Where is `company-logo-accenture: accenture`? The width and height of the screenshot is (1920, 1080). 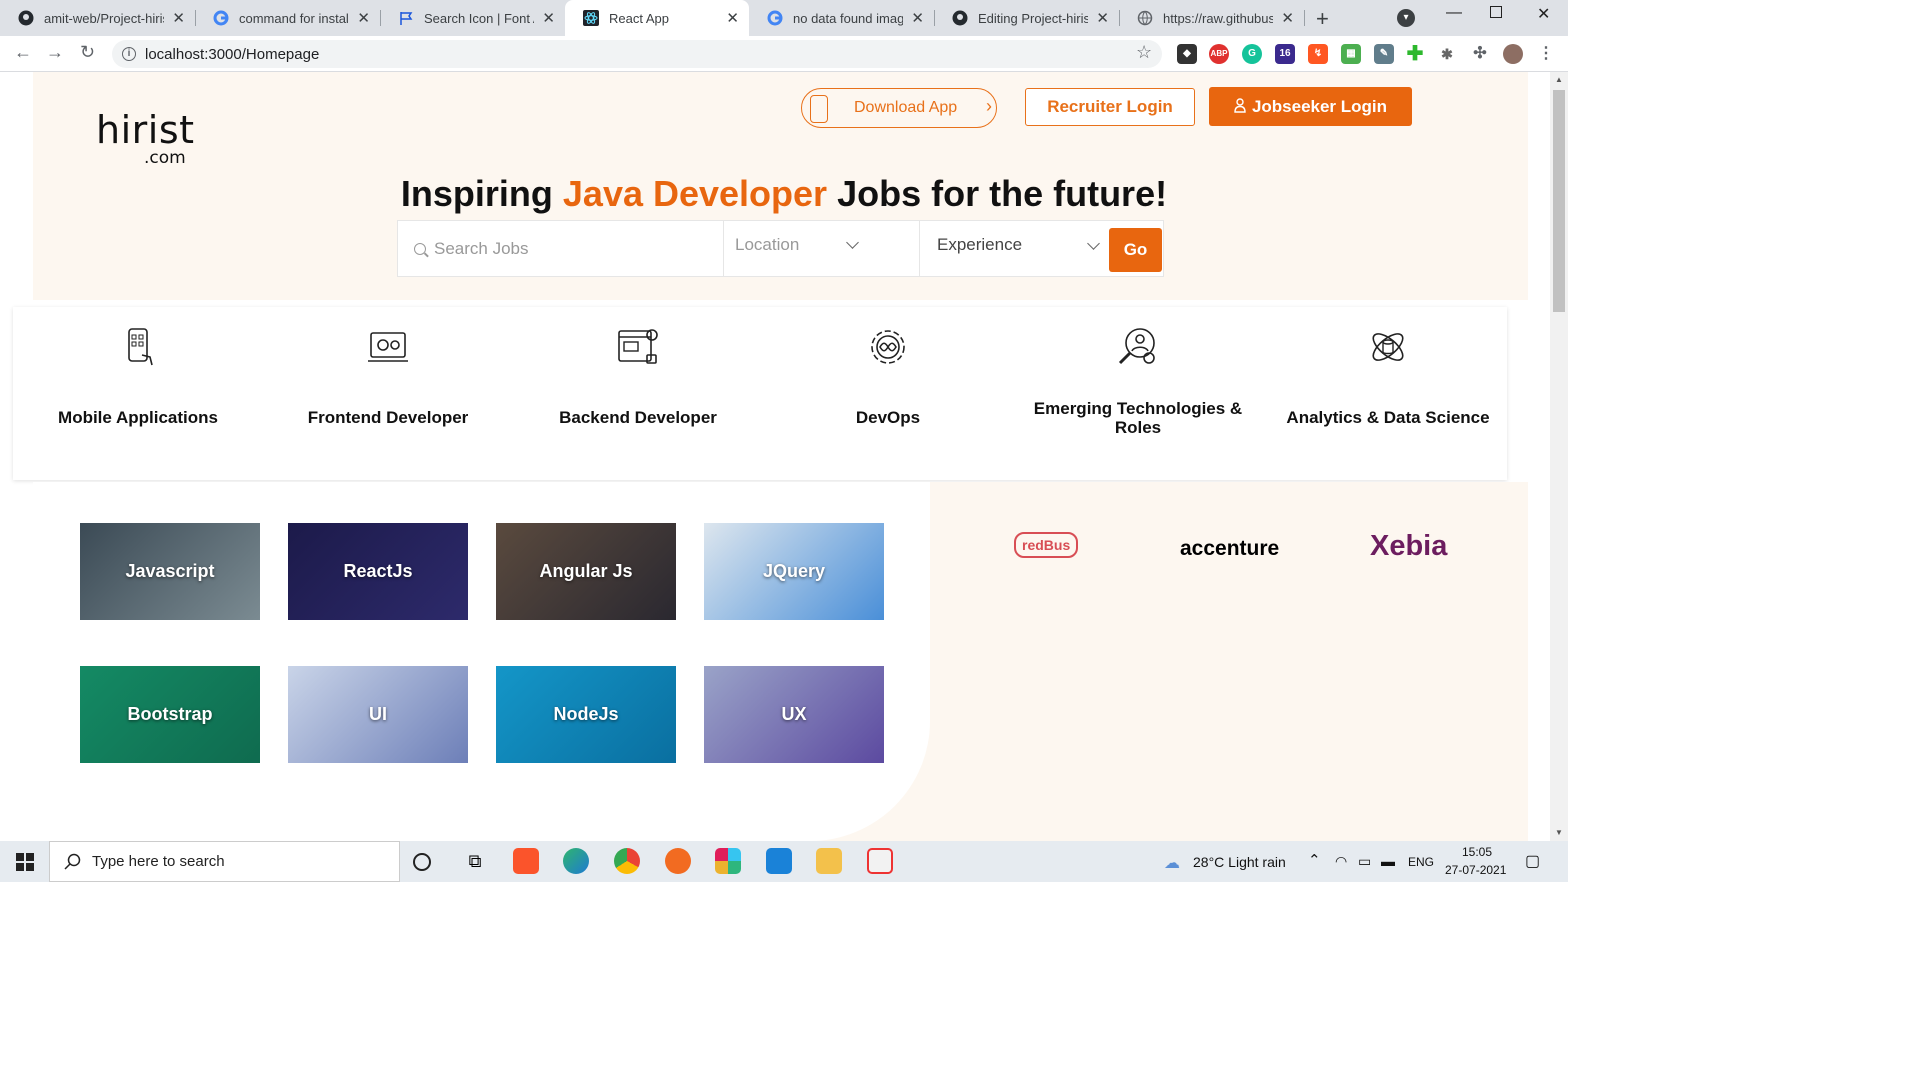
company-logo-accenture: accenture is located at coordinates (1229, 549).